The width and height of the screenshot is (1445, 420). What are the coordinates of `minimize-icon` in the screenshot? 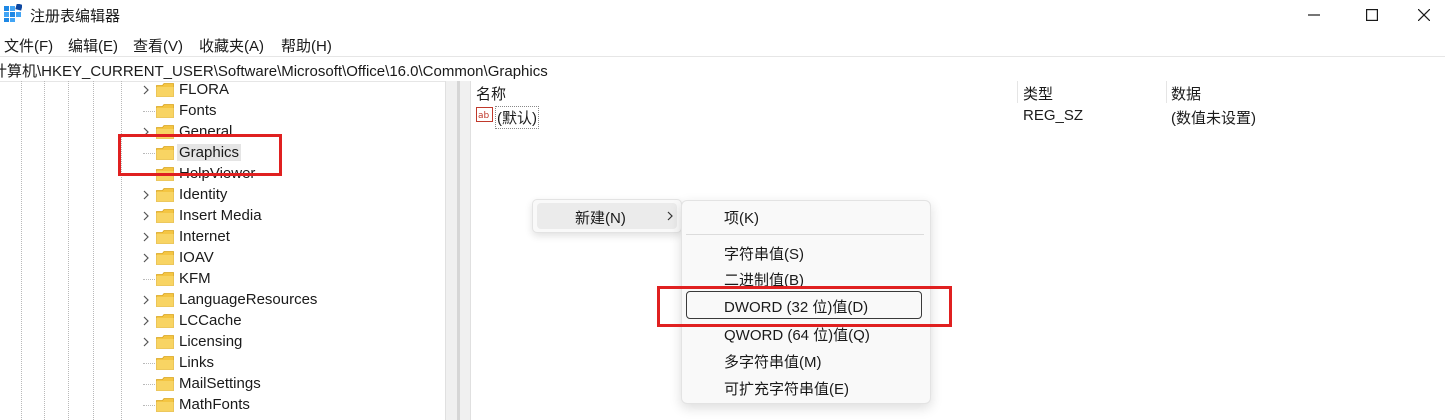 It's located at (1314, 15).